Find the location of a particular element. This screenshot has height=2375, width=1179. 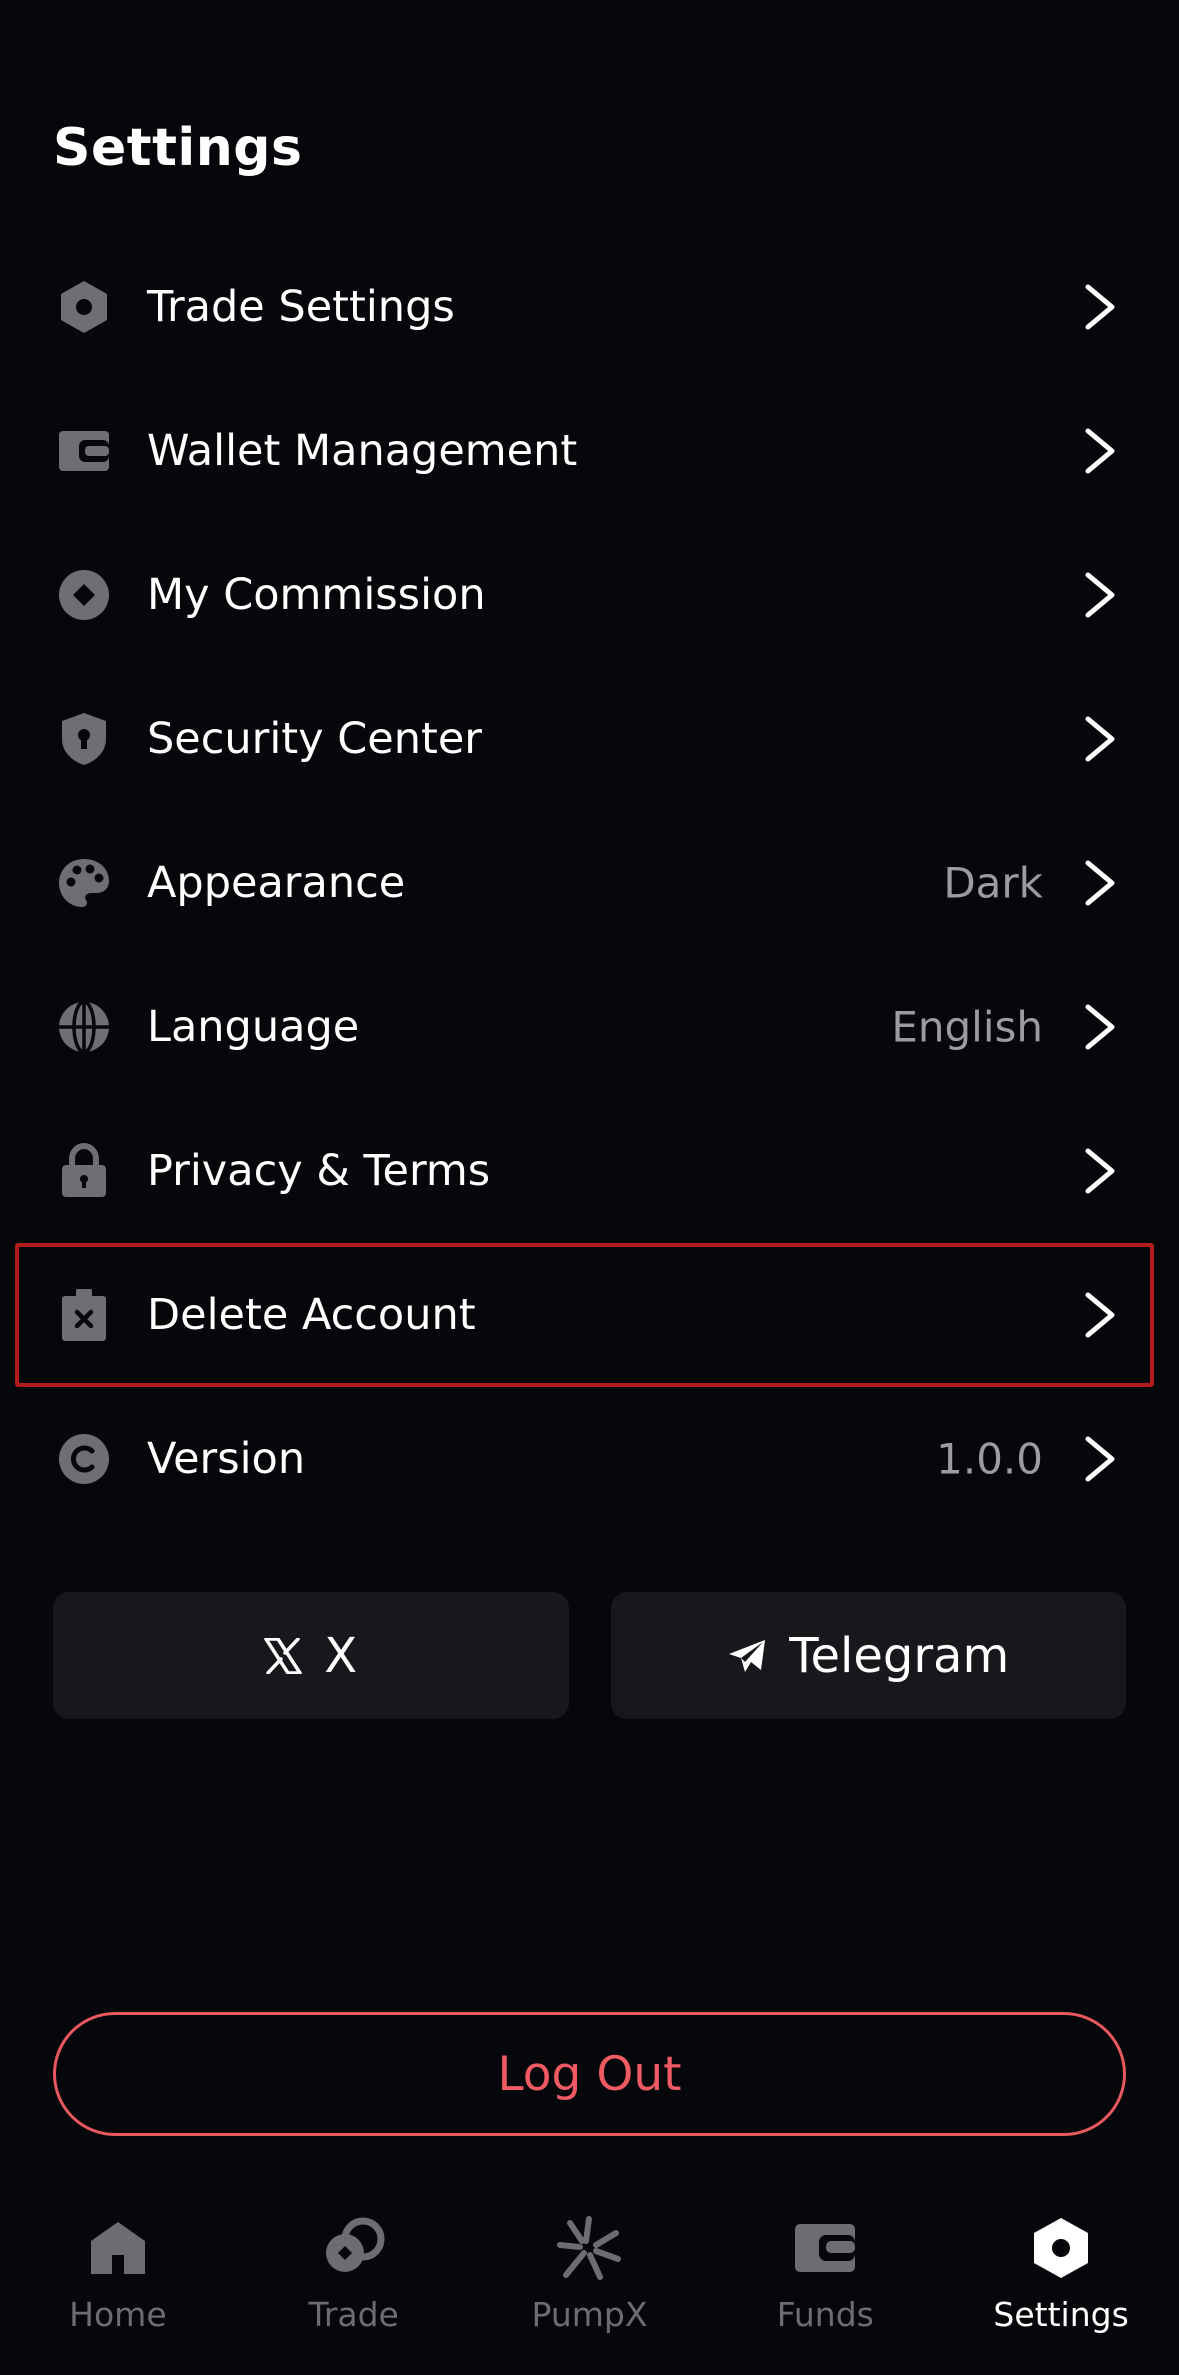

menu-item-label: Delete Account is located at coordinates (311, 1315).